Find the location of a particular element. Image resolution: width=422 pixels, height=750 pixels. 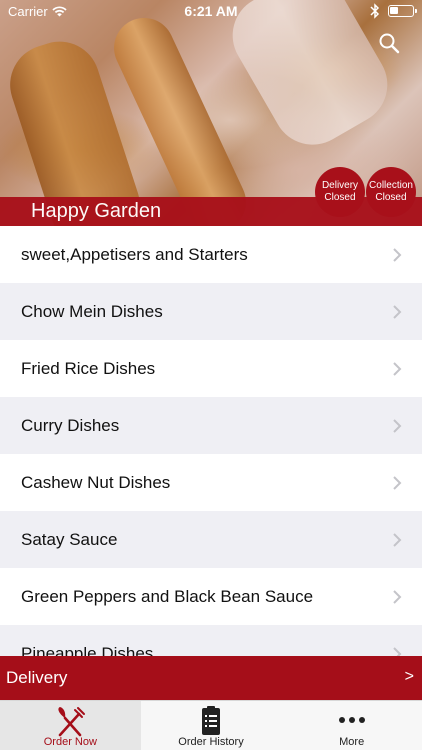

menu-category-label: Curry Dishes is located at coordinates (70, 425).